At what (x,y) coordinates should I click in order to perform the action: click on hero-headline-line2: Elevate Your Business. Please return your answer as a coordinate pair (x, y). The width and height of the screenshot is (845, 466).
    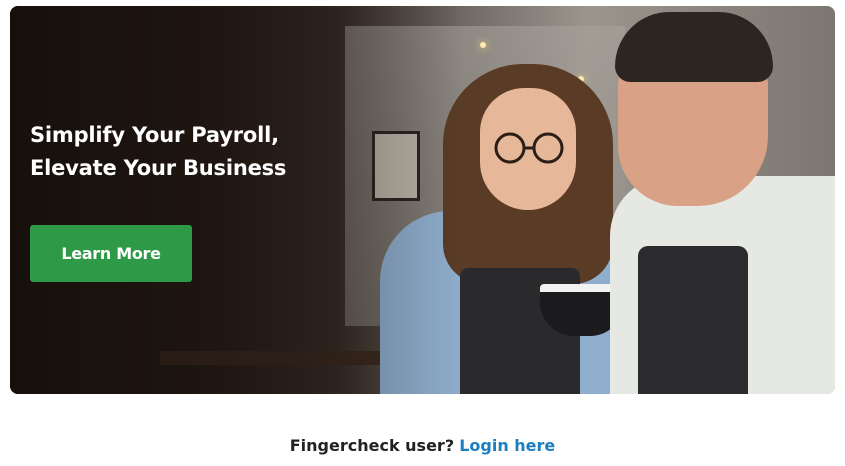
    Looking at the image, I should click on (158, 168).